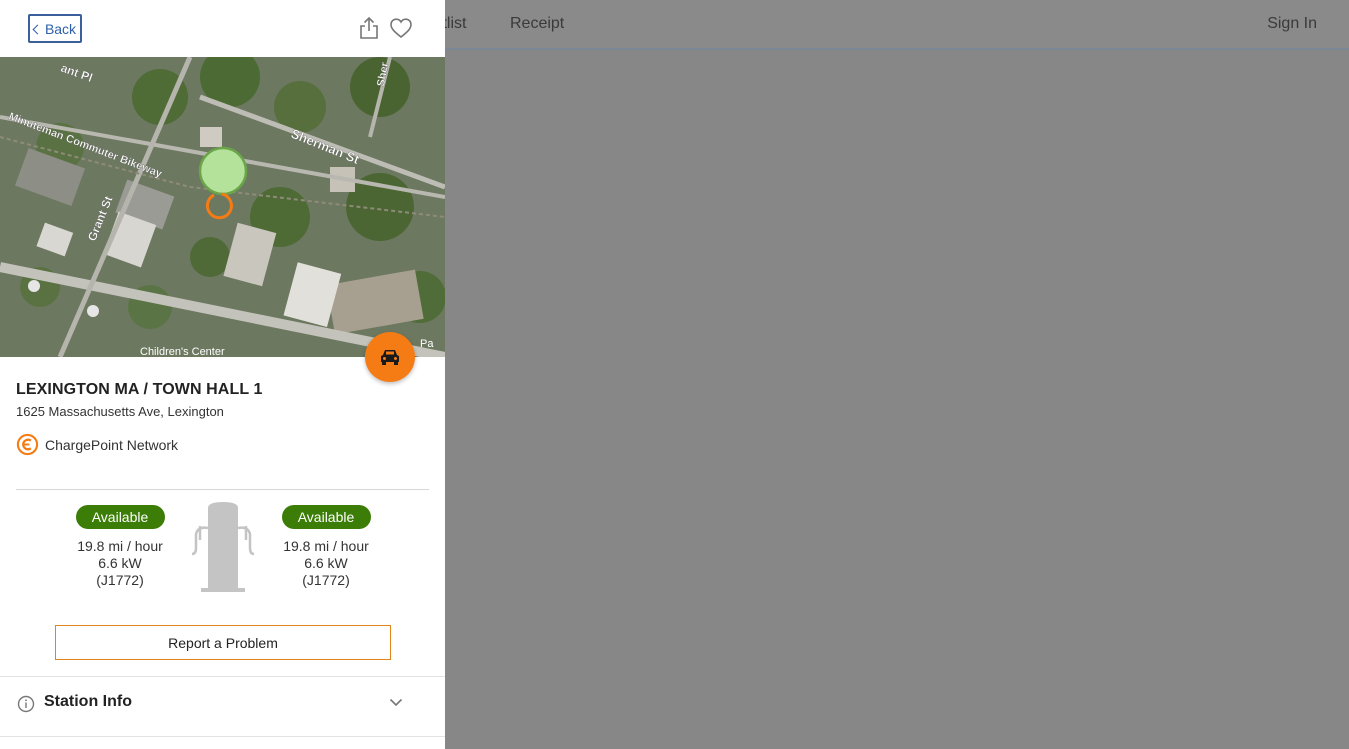 The image size is (1349, 749). I want to click on port-right: Available 19.8 mi / hour 6.6 kW (J1772), so click(326, 547).